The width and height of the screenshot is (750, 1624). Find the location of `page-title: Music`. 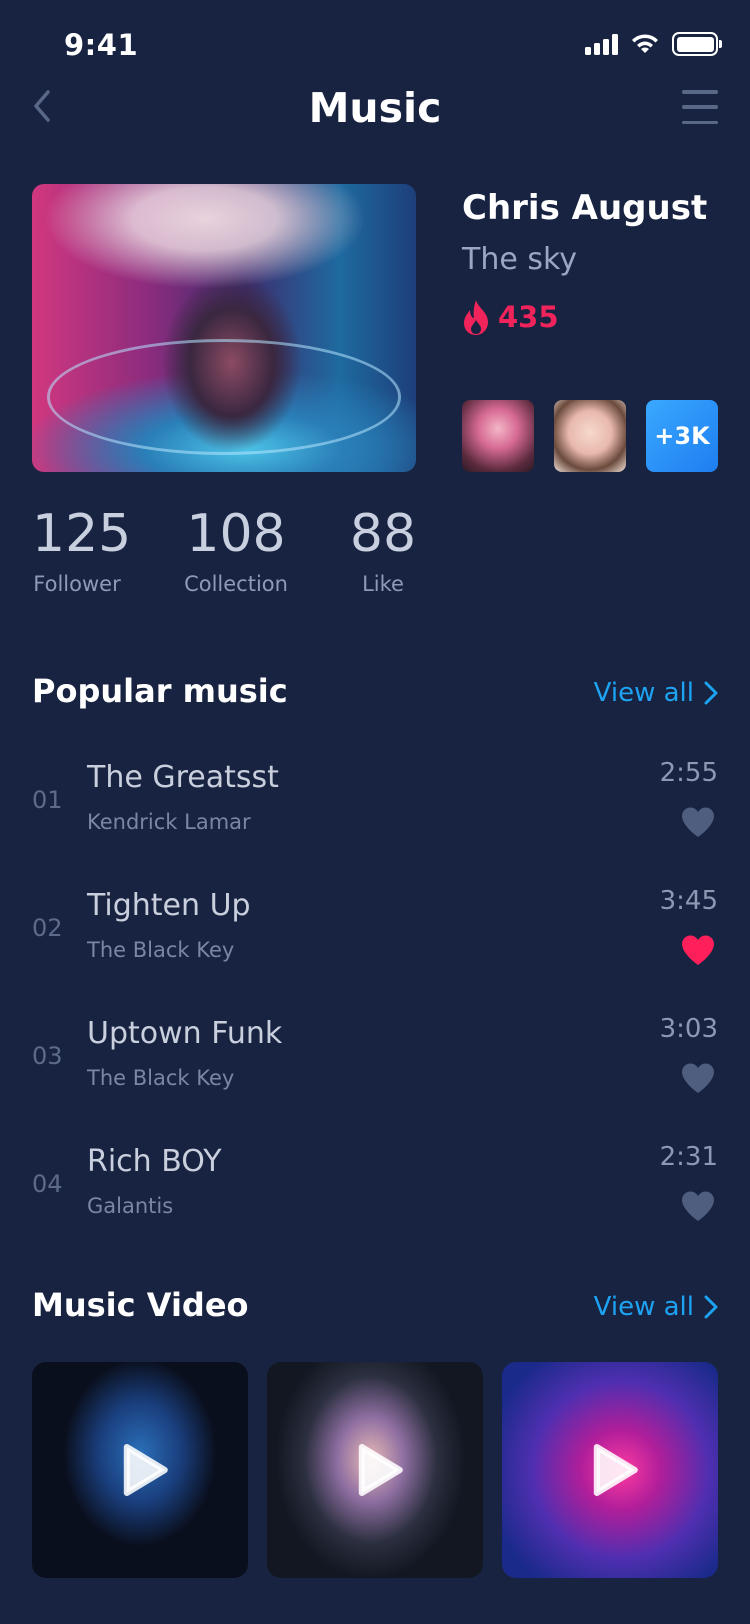

page-title: Music is located at coordinates (375, 108).